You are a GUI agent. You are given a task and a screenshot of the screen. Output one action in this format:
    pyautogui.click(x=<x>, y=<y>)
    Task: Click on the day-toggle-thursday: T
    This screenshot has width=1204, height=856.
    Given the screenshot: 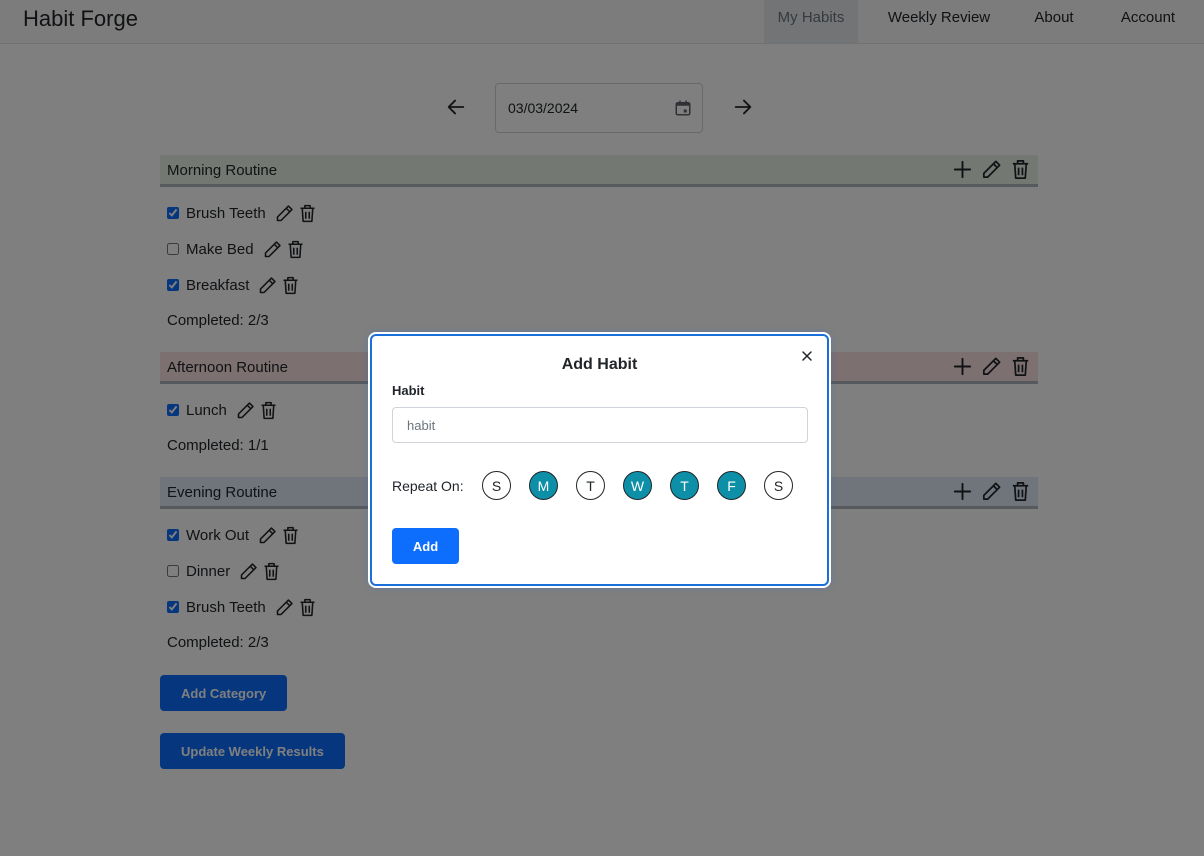 What is the action you would take?
    pyautogui.click(x=684, y=485)
    